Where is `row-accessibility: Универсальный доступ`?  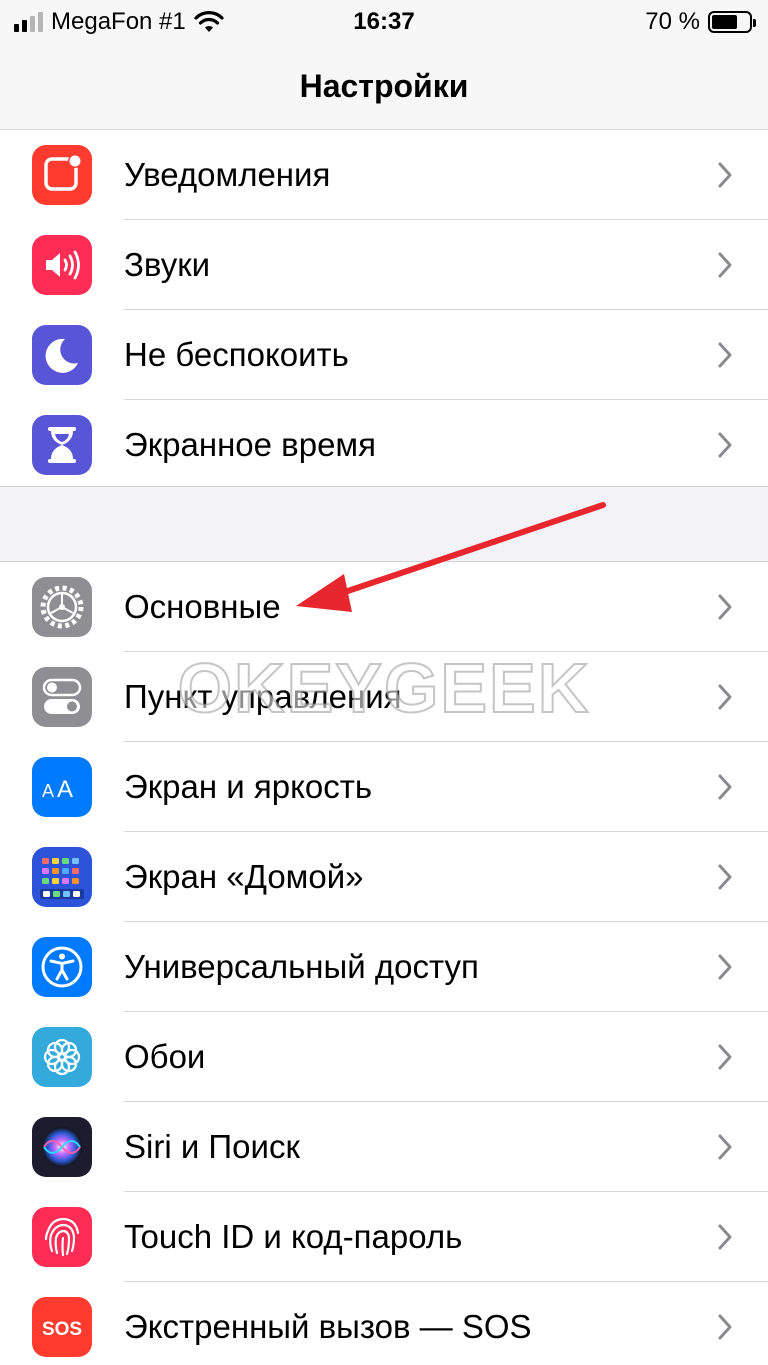 row-accessibility: Универсальный доступ is located at coordinates (384, 967).